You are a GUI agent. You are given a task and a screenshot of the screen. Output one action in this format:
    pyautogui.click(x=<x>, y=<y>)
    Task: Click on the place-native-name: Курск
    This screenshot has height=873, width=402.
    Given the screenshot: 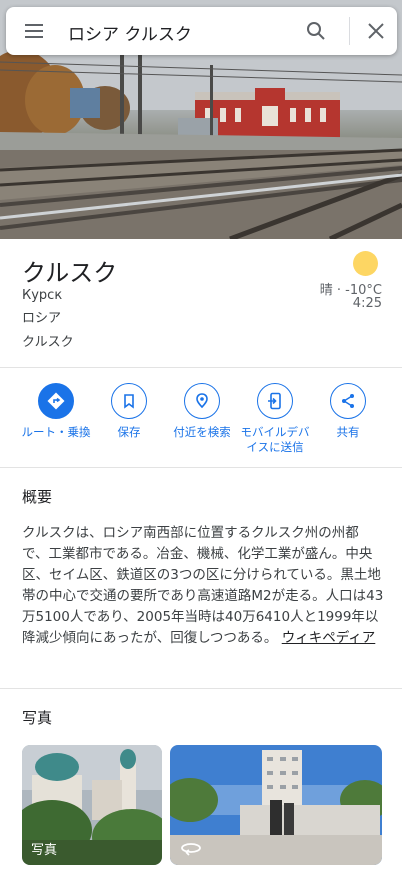 What is the action you would take?
    pyautogui.click(x=42, y=295)
    